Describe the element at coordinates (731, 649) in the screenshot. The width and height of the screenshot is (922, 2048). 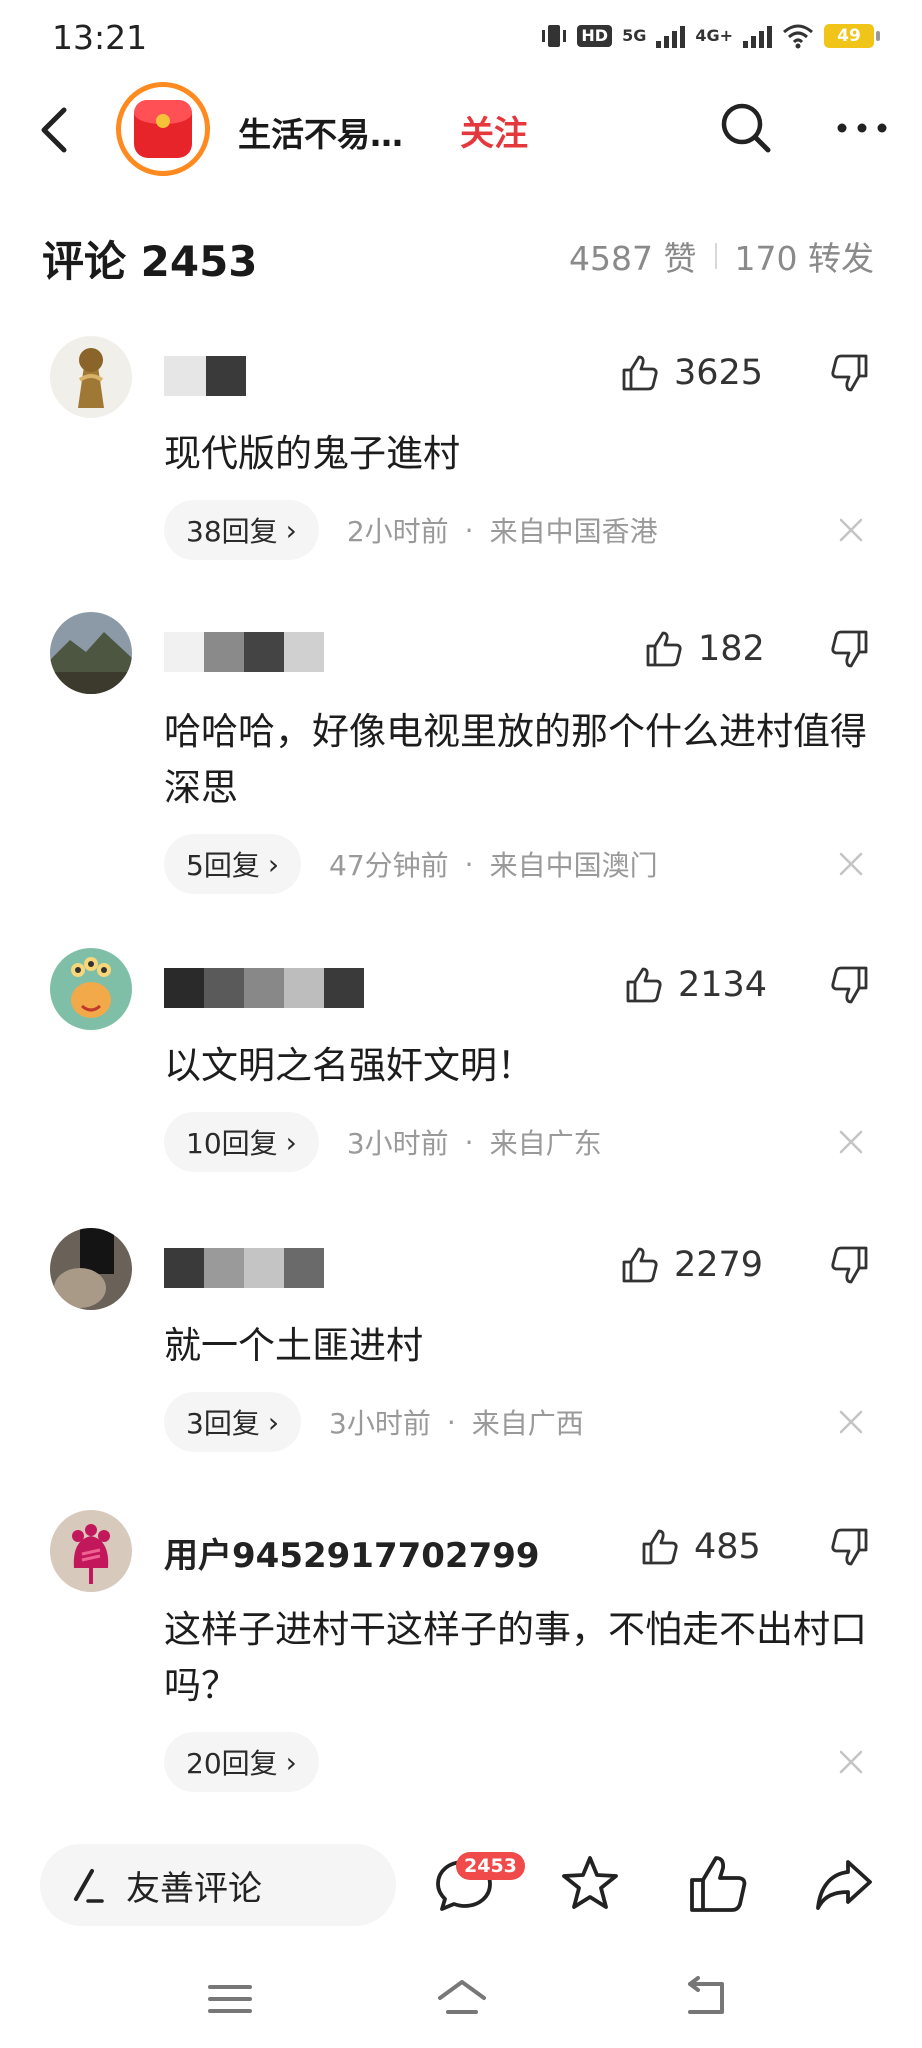
I see `like-count: 182` at that location.